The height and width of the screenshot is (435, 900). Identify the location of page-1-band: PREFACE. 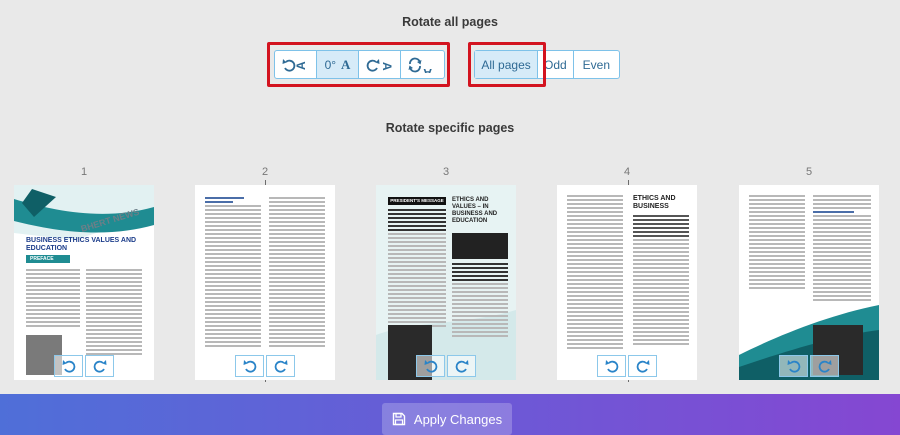
(48, 259).